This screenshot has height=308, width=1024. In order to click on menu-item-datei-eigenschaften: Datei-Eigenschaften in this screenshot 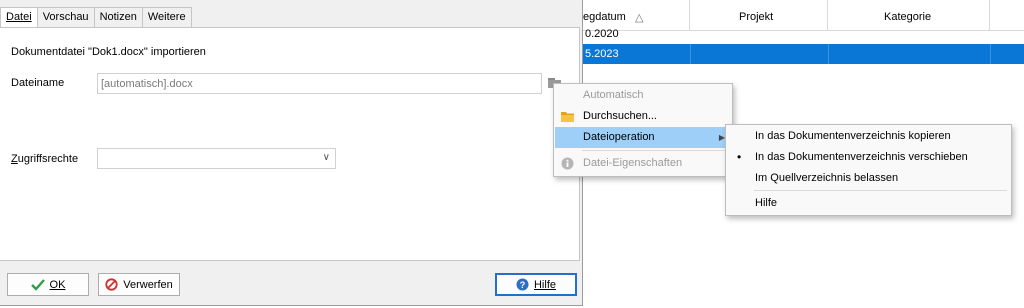, I will do `click(643, 163)`.